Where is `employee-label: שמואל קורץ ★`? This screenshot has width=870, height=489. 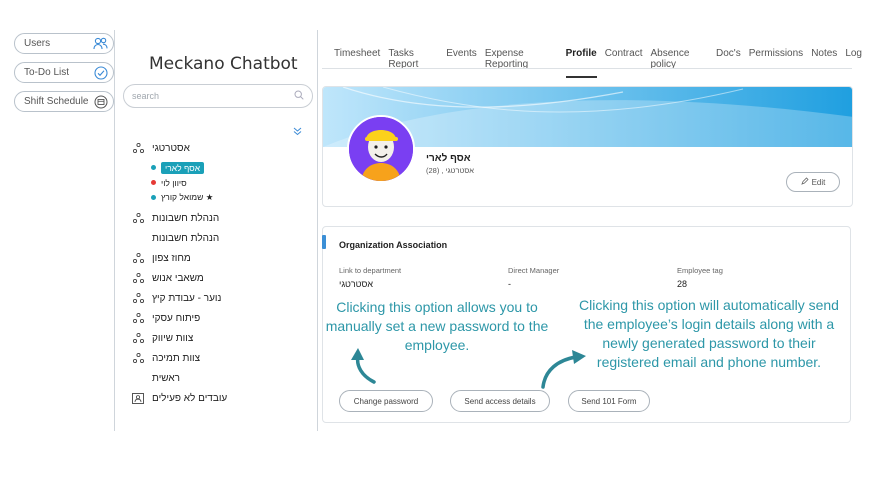
employee-label: שמואל קורץ ★ is located at coordinates (187, 197).